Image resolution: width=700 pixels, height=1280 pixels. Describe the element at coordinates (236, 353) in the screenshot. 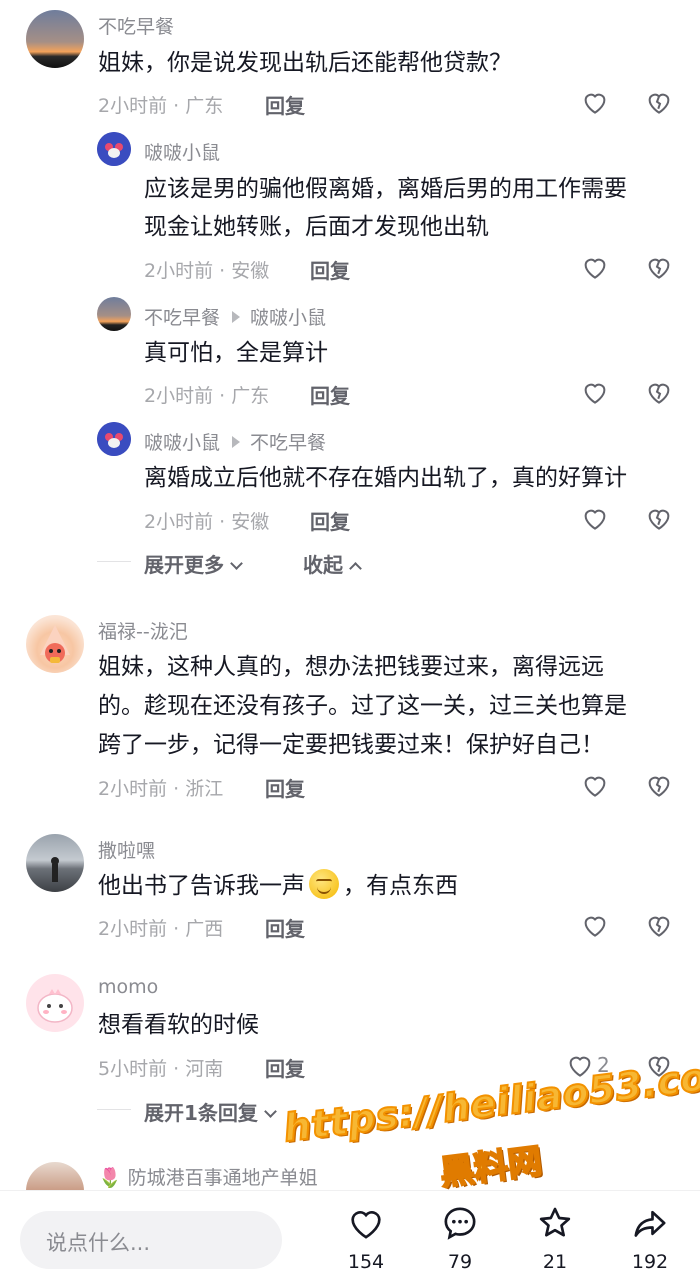

I see `reply-text: 真可怕，全是算计` at that location.